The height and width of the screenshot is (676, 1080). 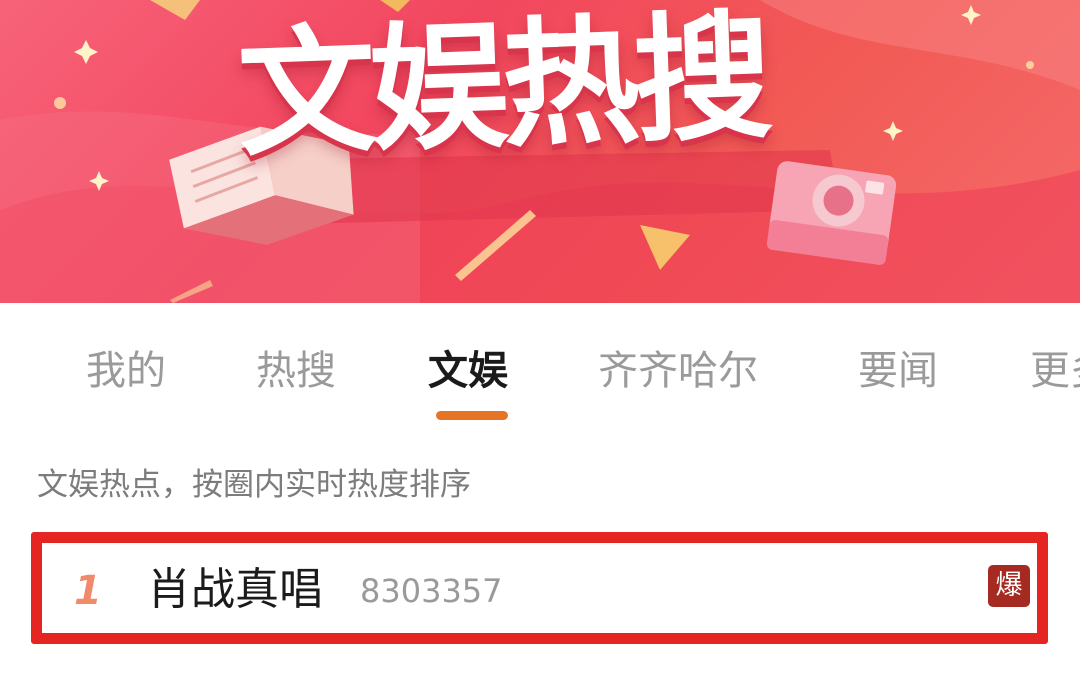 What do you see at coordinates (1055, 371) in the screenshot?
I see `tab-more: 更多` at bounding box center [1055, 371].